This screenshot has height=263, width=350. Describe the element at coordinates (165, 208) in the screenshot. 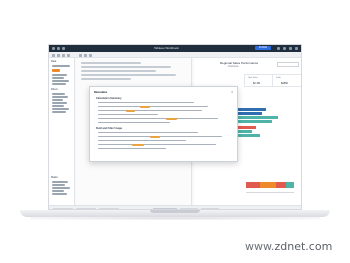

I see `sheet-tab-active` at that location.